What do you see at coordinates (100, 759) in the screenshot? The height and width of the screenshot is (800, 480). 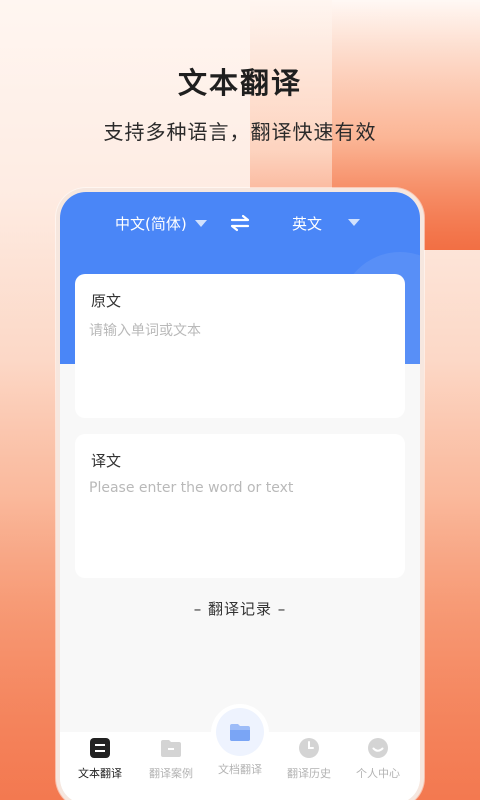 I see `tab-text-translate: 文本翻译` at bounding box center [100, 759].